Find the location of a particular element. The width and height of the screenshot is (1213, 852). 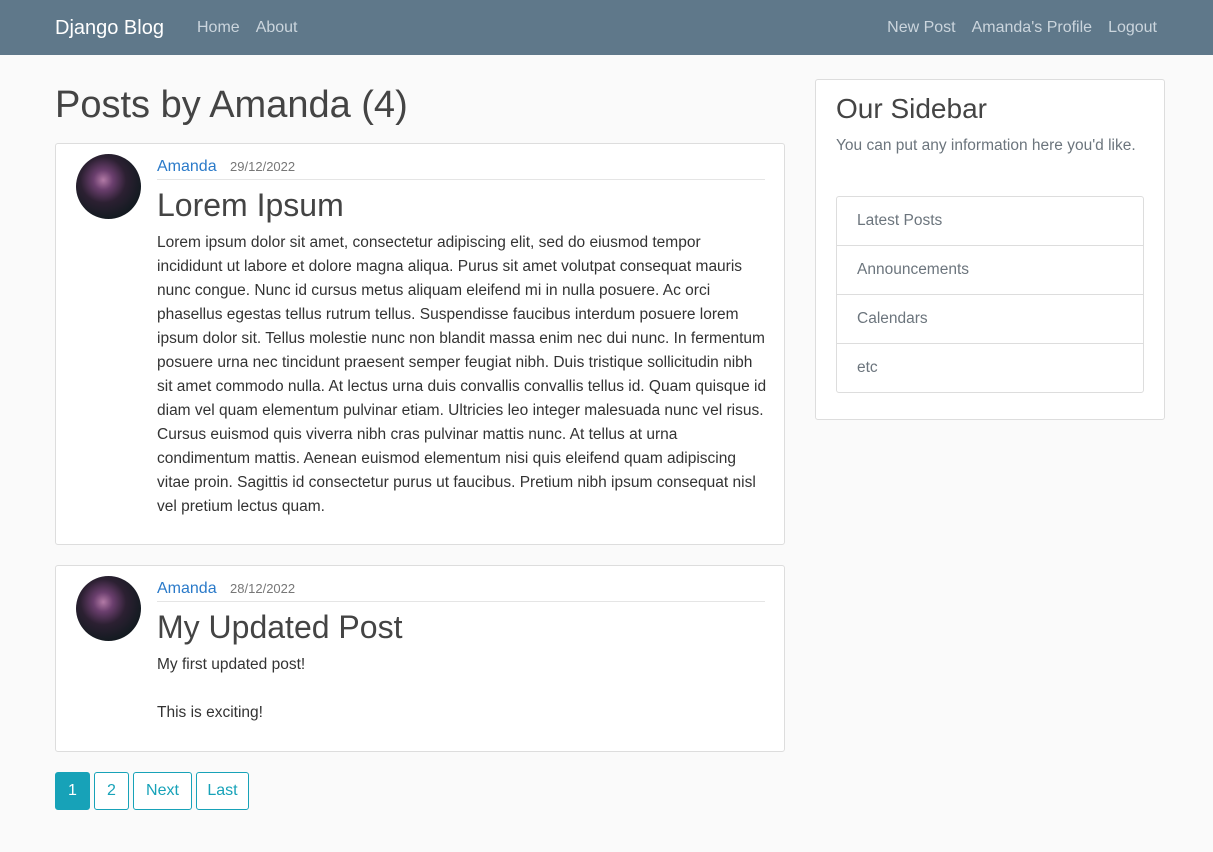

post-meta: Amanda 28/12/2022 is located at coordinates (461, 590).